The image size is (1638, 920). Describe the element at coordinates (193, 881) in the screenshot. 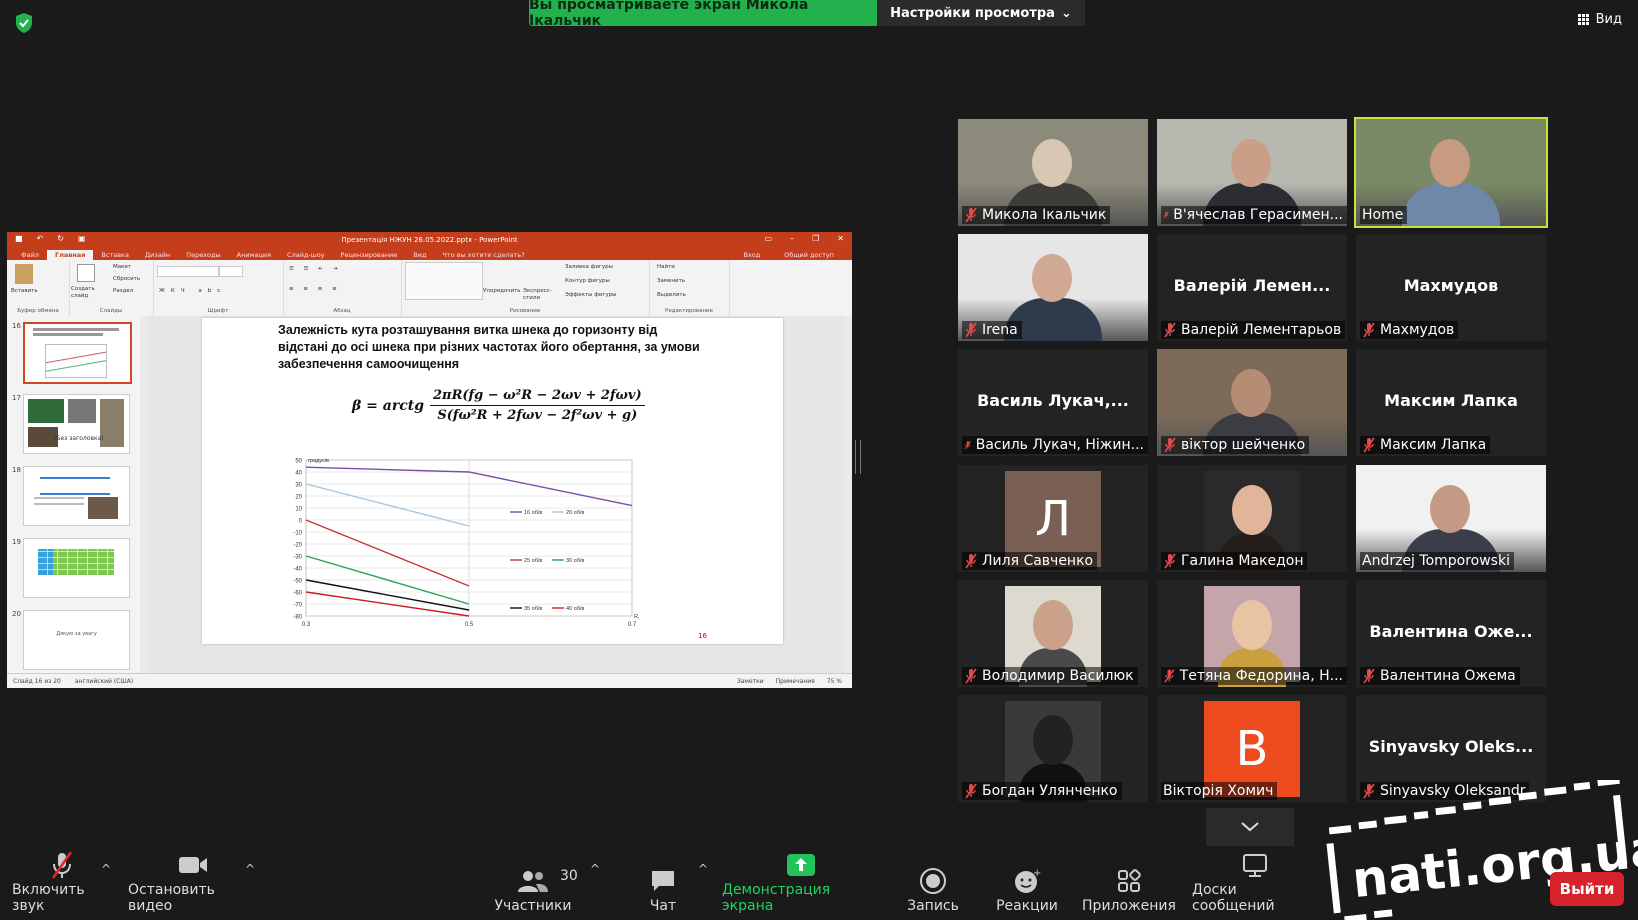

I see `stop-video-button: Остановить видео` at that location.